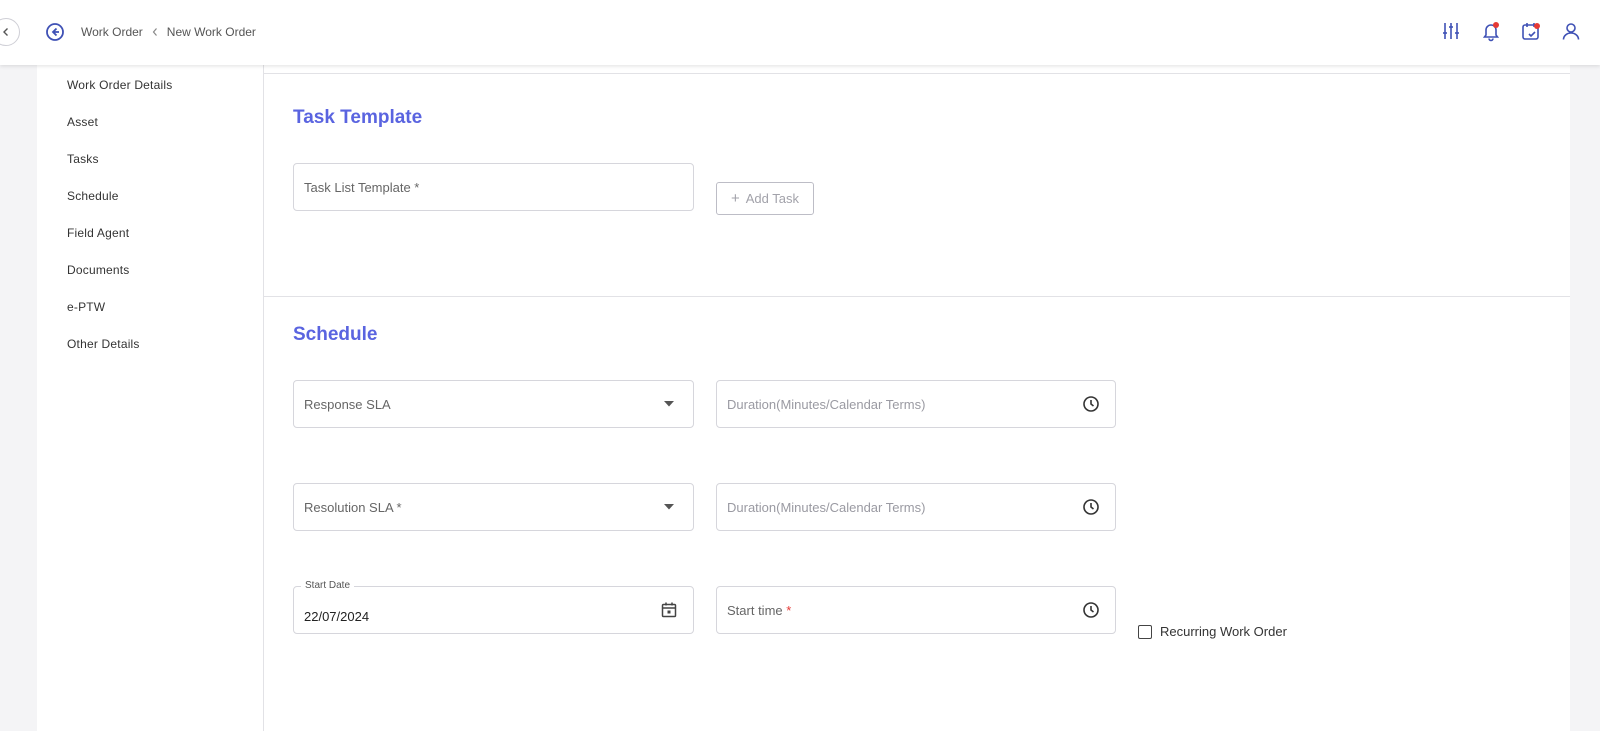  Describe the element at coordinates (789, 610) in the screenshot. I see `required-asterisk: *` at that location.